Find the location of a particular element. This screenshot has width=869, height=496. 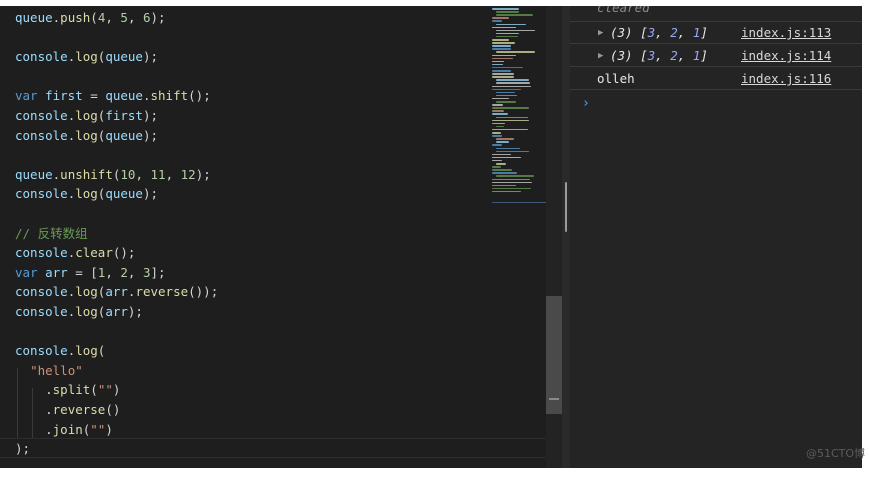

code-line: var arr = [1, 2, 3]; is located at coordinates (90, 273).